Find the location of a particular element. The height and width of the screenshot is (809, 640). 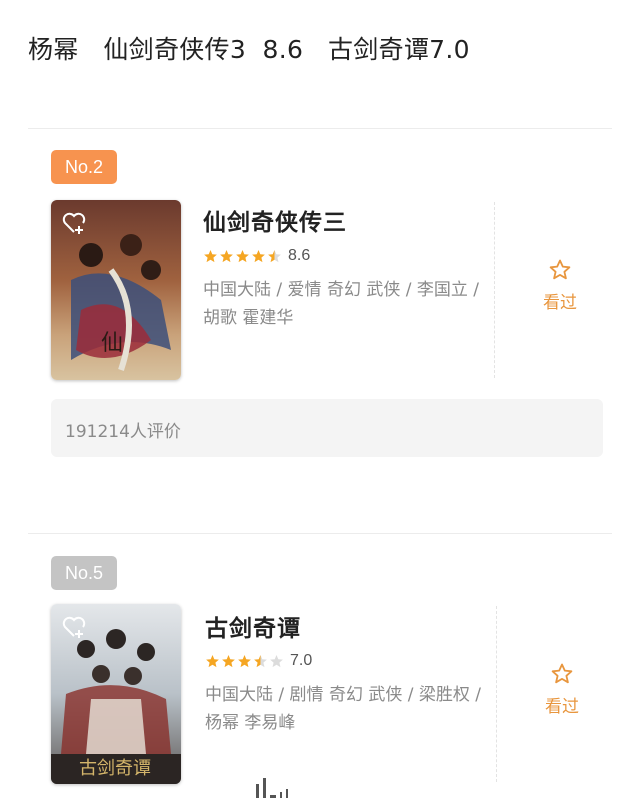

rating-row: 8.6 is located at coordinates (256, 256).